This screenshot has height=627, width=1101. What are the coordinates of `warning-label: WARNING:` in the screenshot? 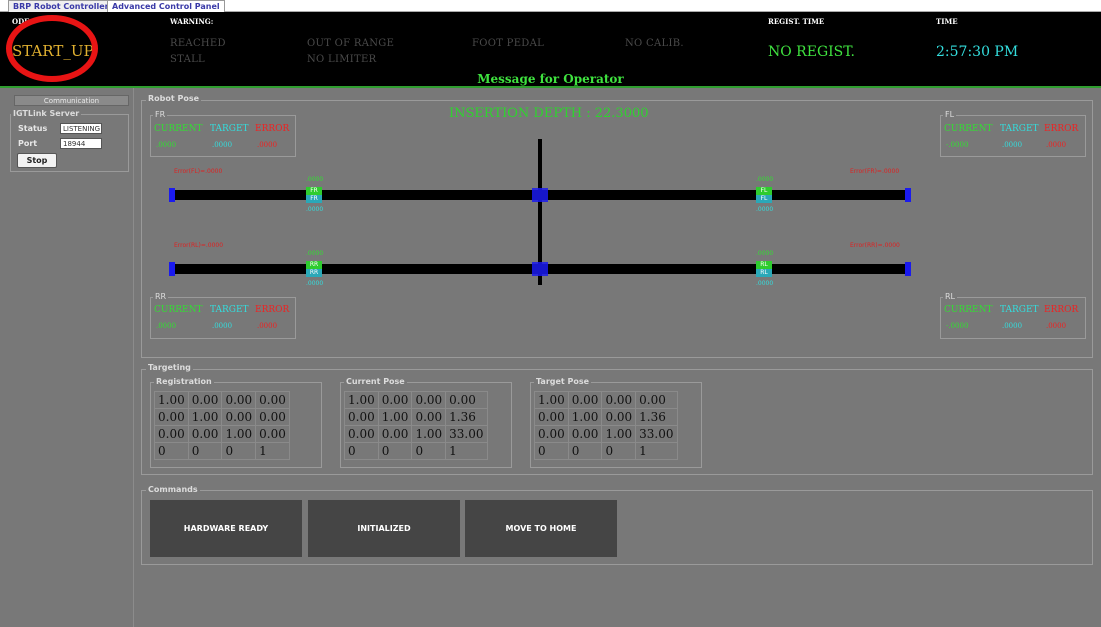 It's located at (192, 21).